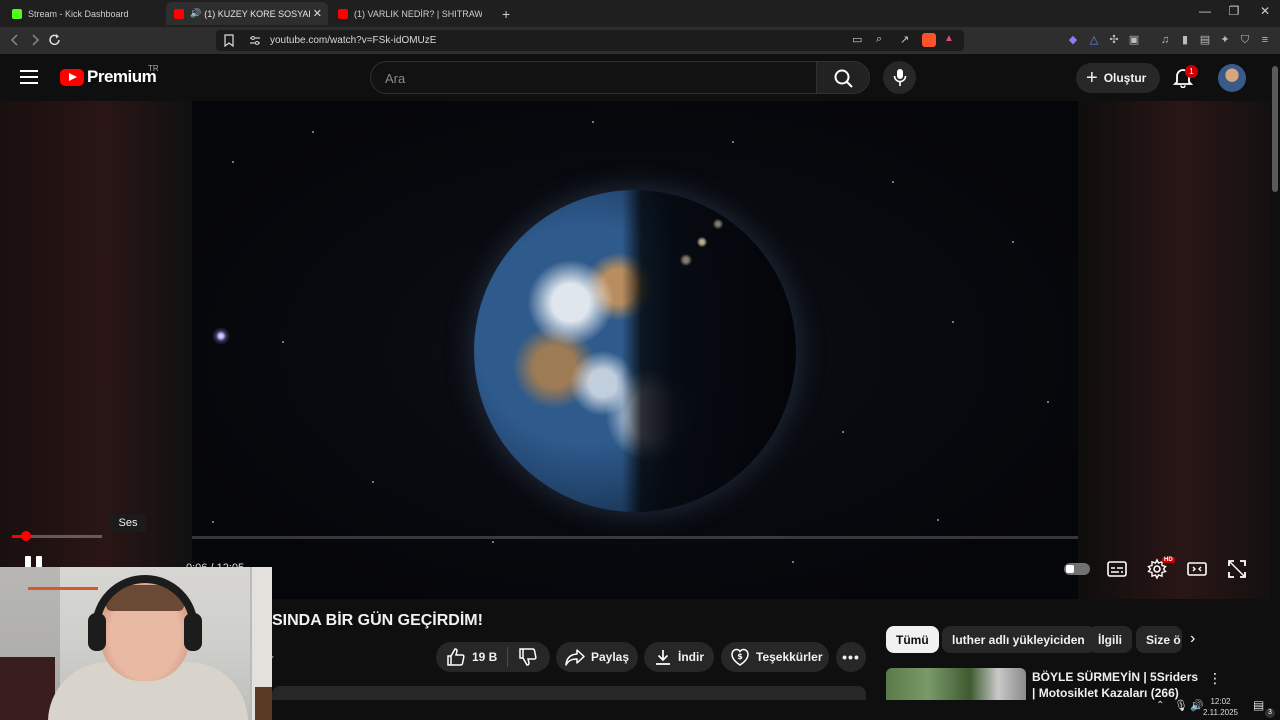  Describe the element at coordinates (1077, 569) in the screenshot. I see `autoplay-toggle` at that location.